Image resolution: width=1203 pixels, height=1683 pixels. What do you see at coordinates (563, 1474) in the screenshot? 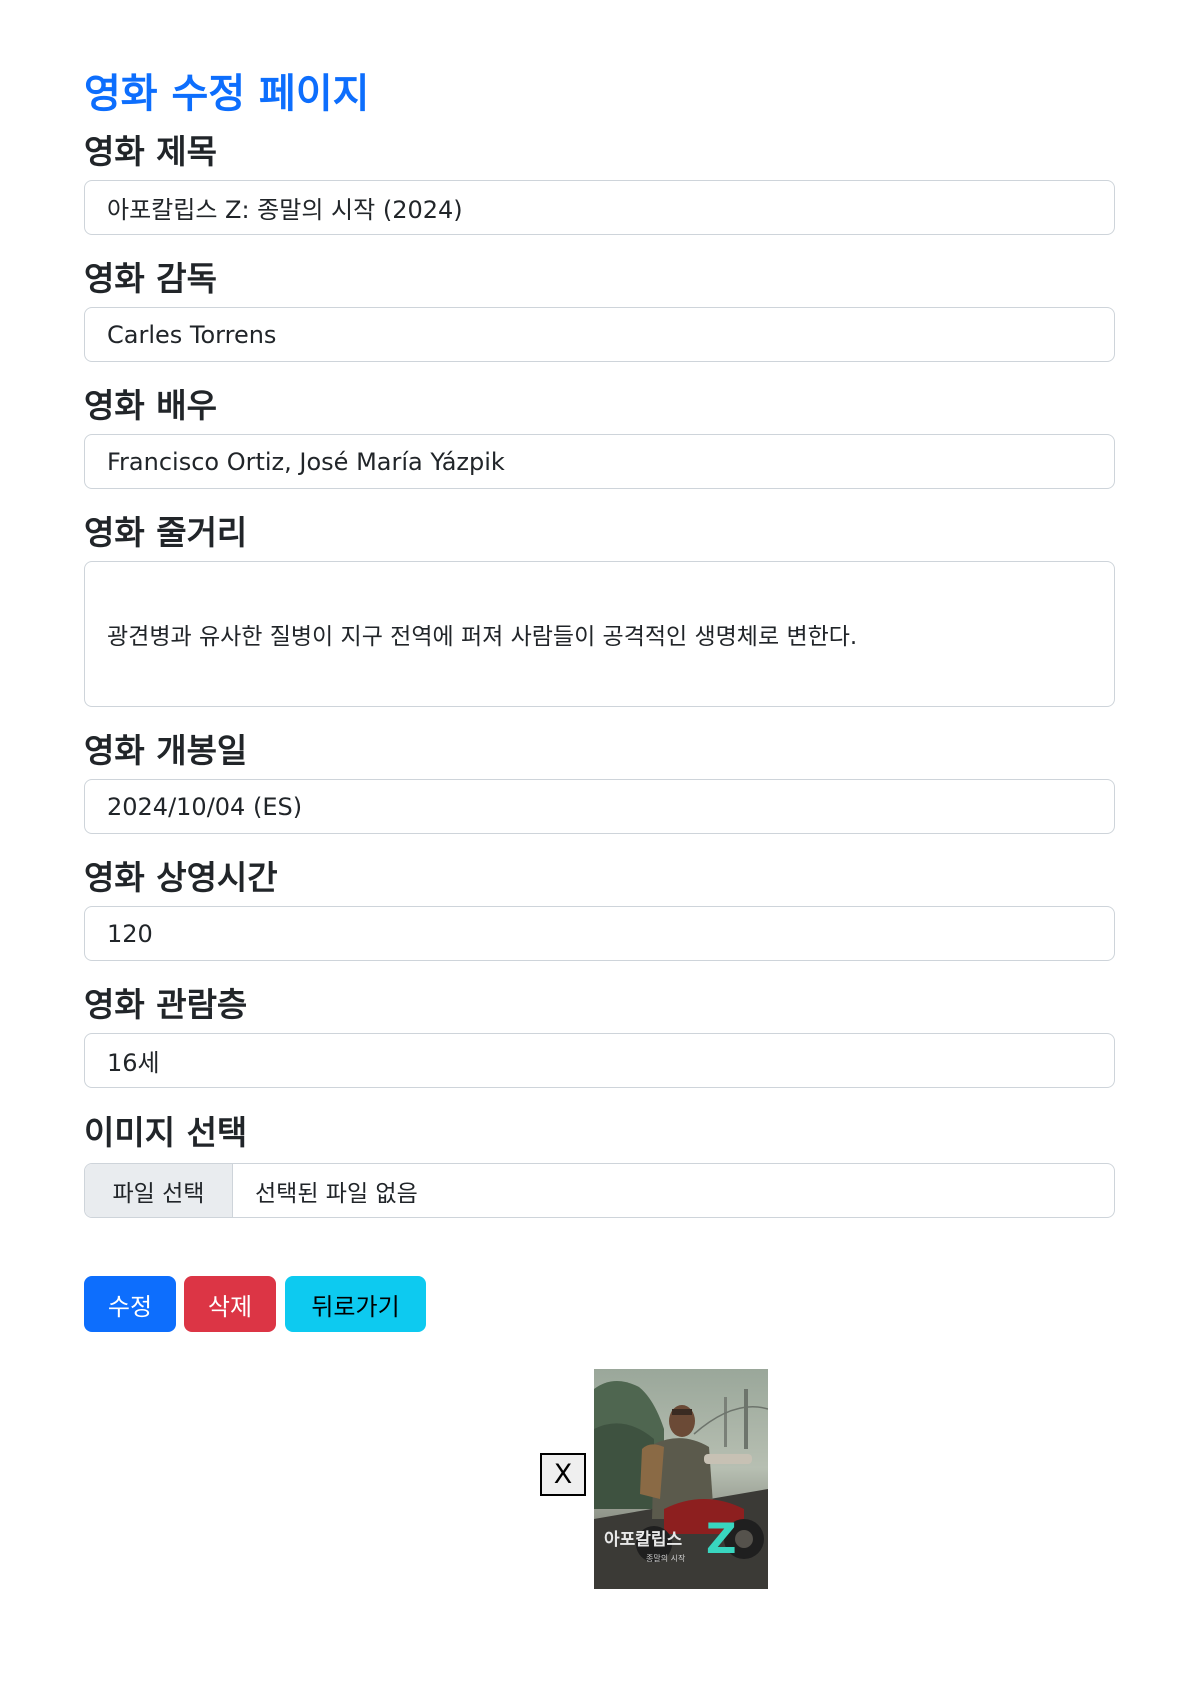
I see `remove-image-button: X` at bounding box center [563, 1474].